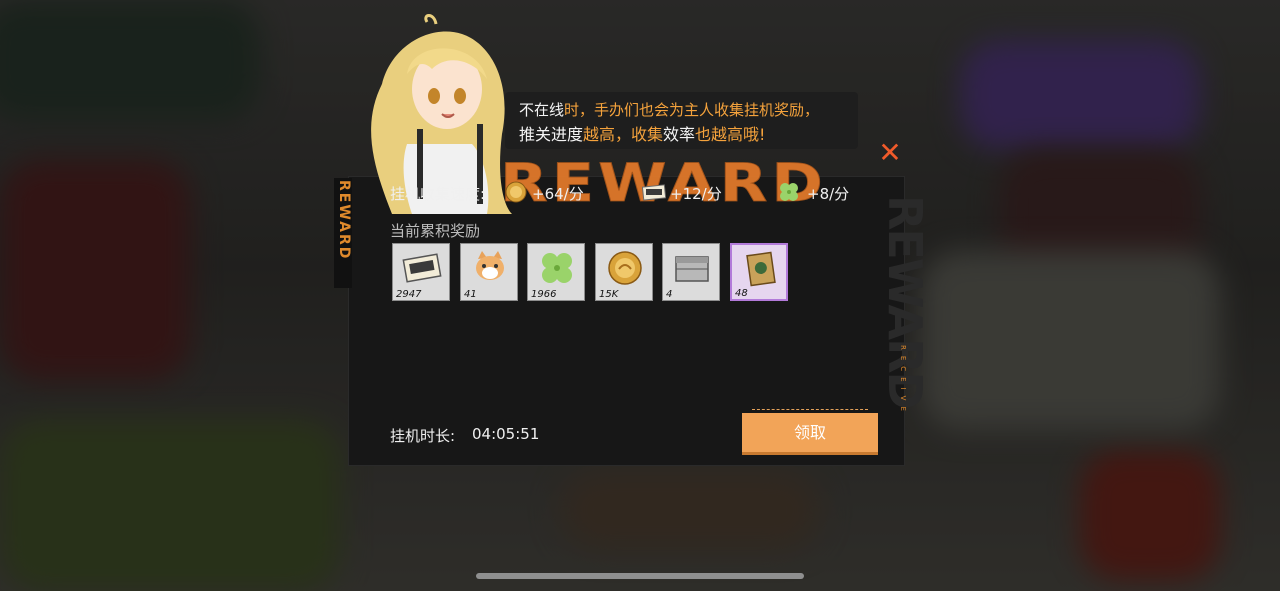 The width and height of the screenshot is (1280, 591). I want to click on button-decoration, so click(810, 410).